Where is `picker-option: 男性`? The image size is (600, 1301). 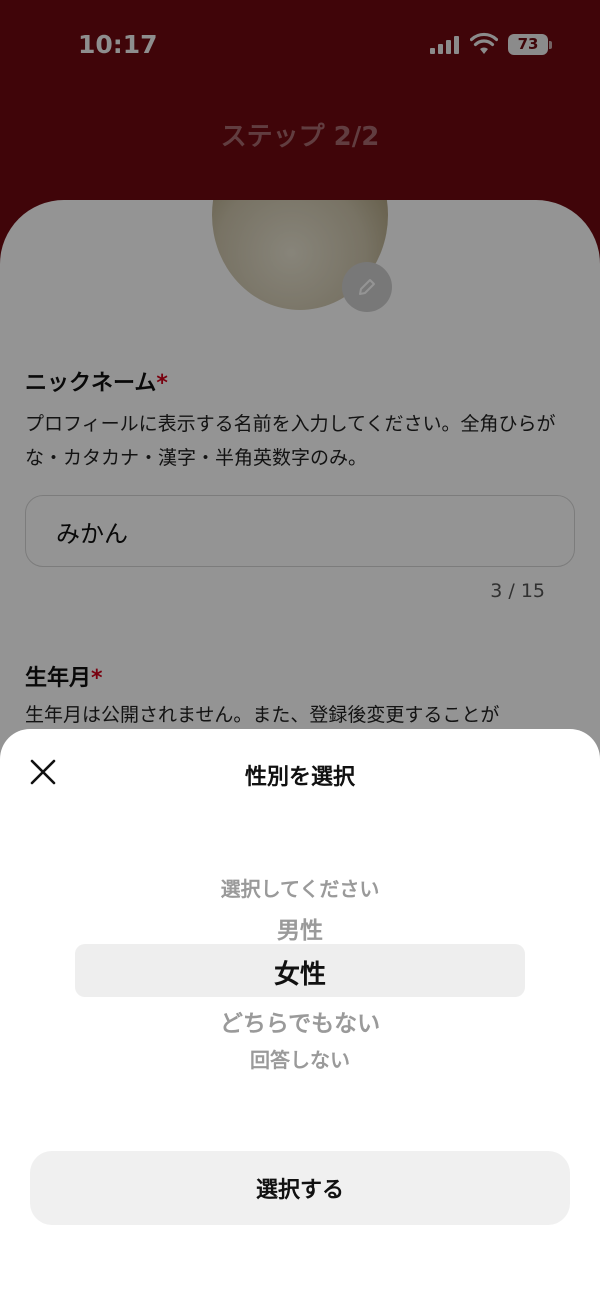 picker-option: 男性 is located at coordinates (300, 928).